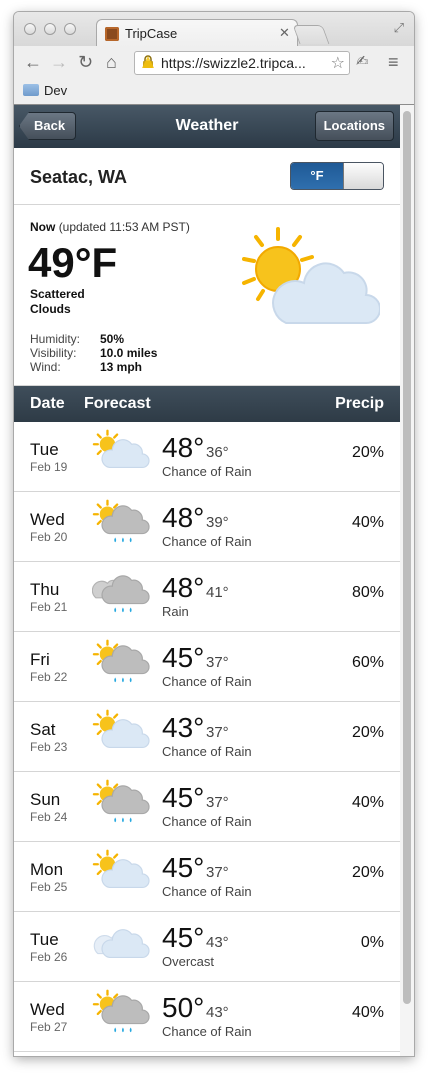 The width and height of the screenshot is (428, 1076). Describe the element at coordinates (70, 29) in the screenshot. I see `zoom-window-button` at that location.